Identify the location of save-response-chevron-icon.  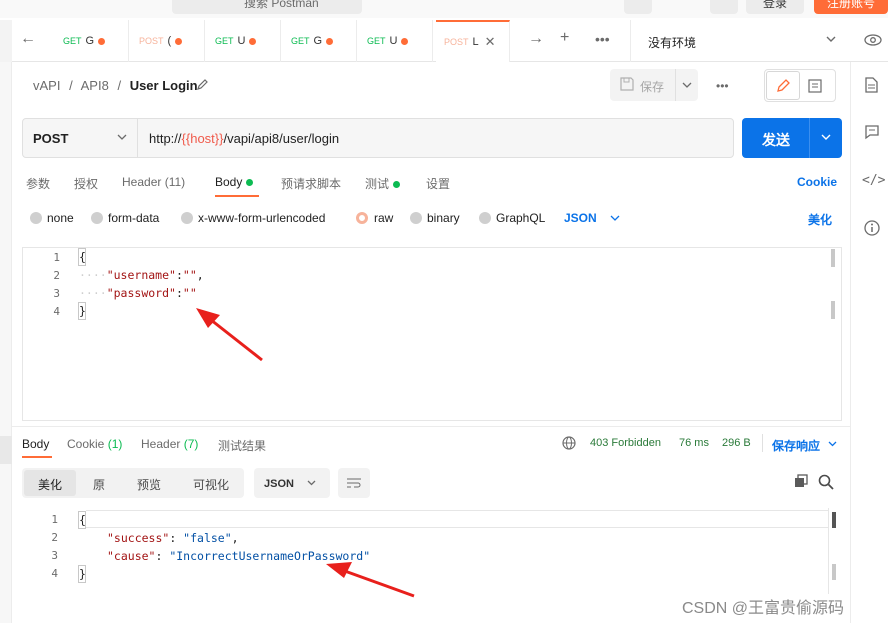
(832, 444).